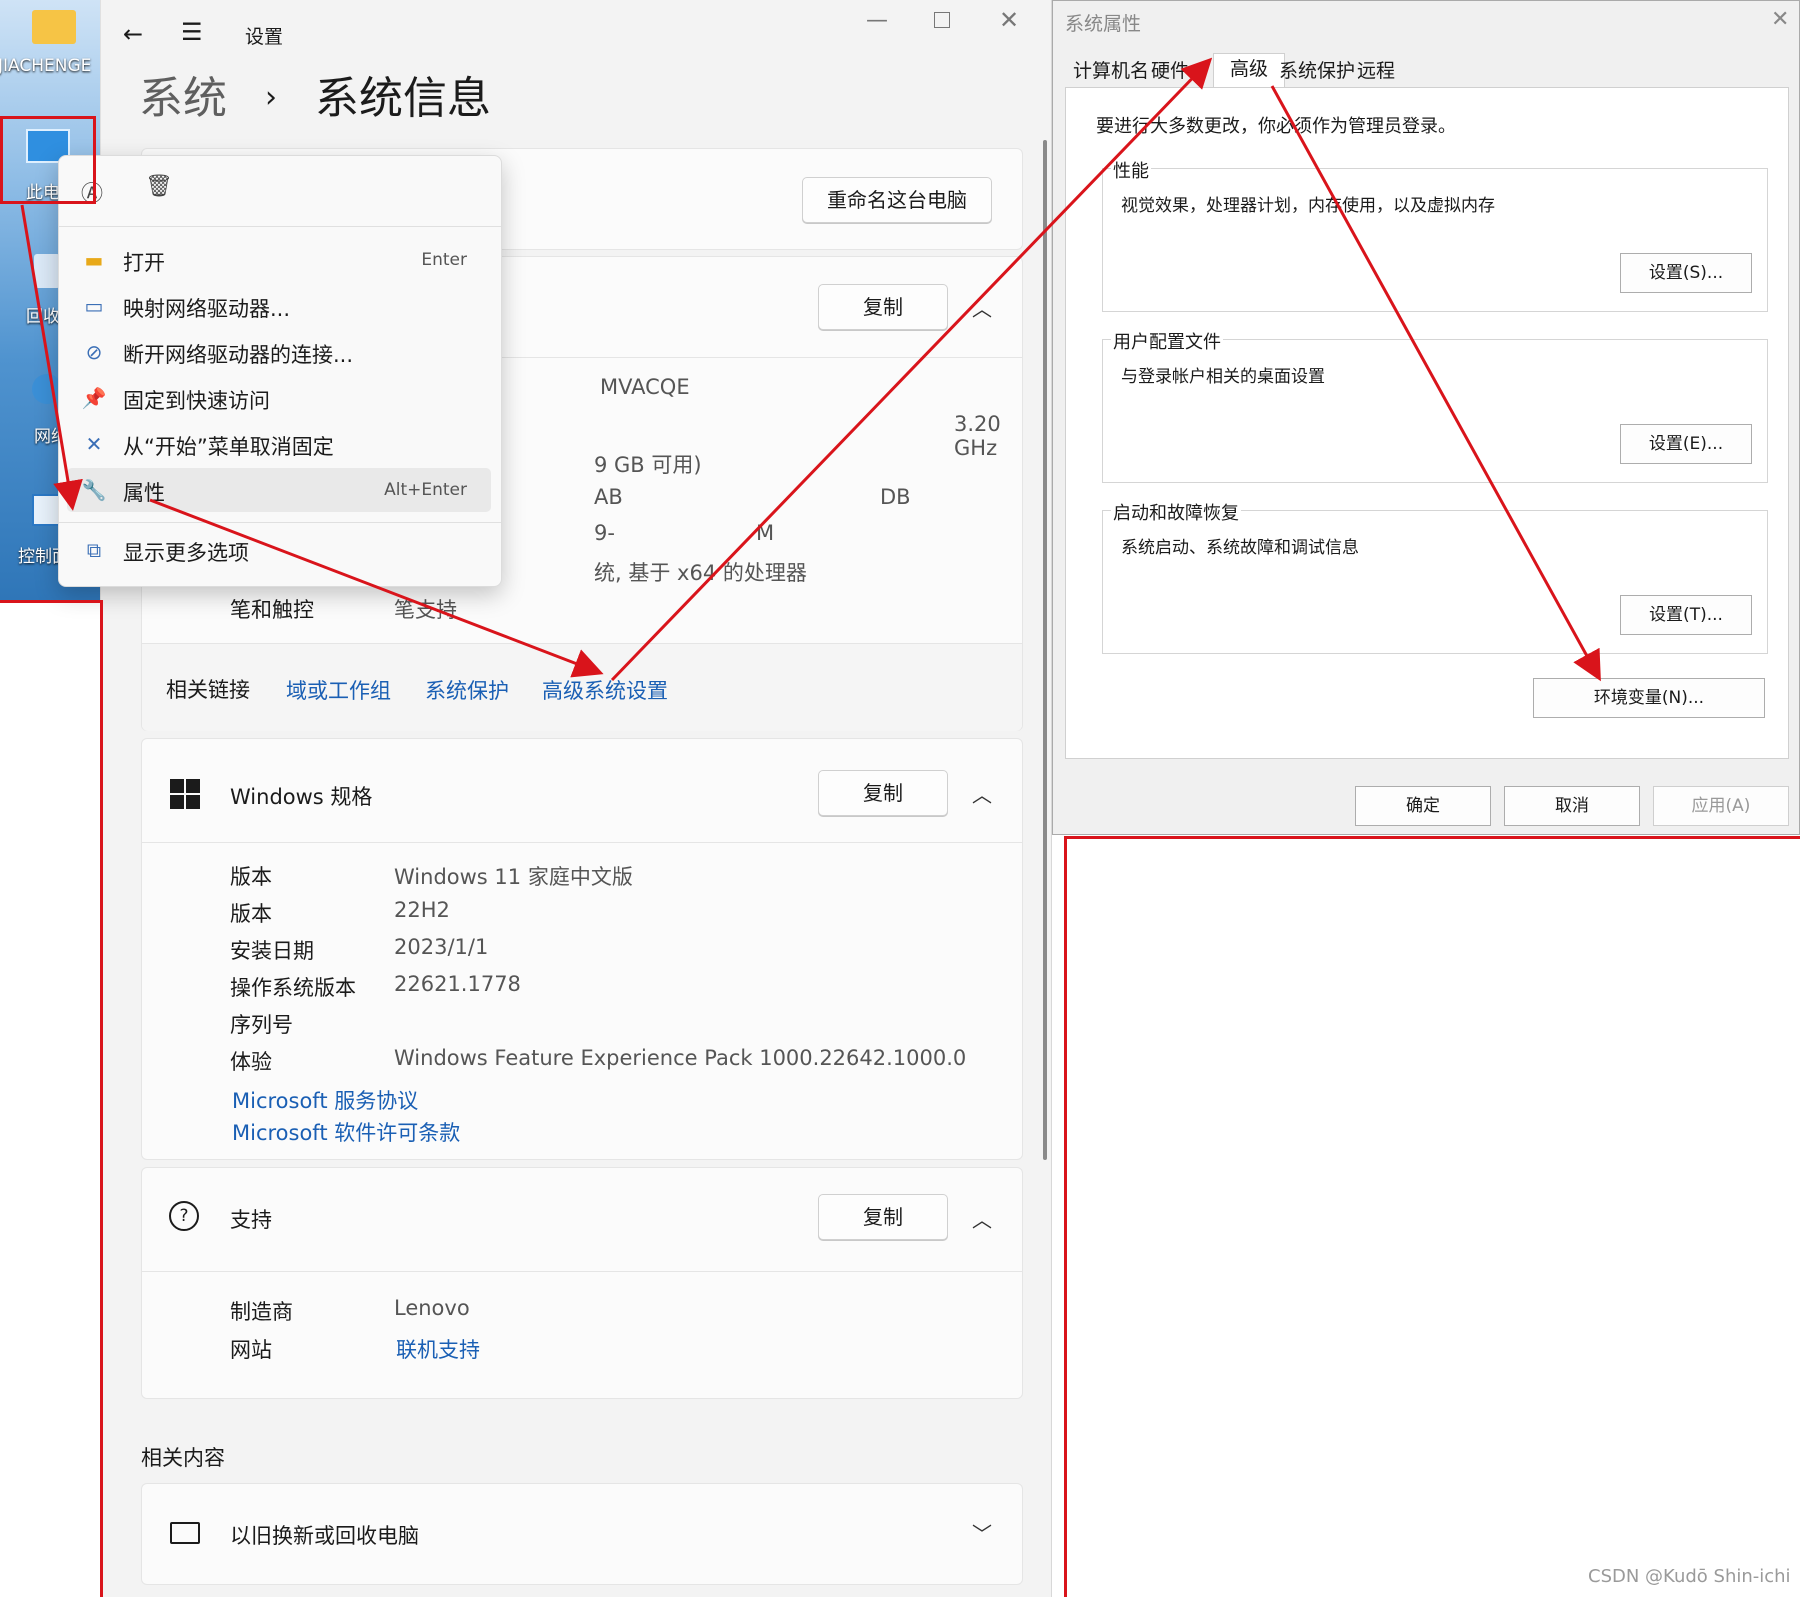 The width and height of the screenshot is (1800, 1597). I want to click on windows-logo-icon, so click(185, 794).